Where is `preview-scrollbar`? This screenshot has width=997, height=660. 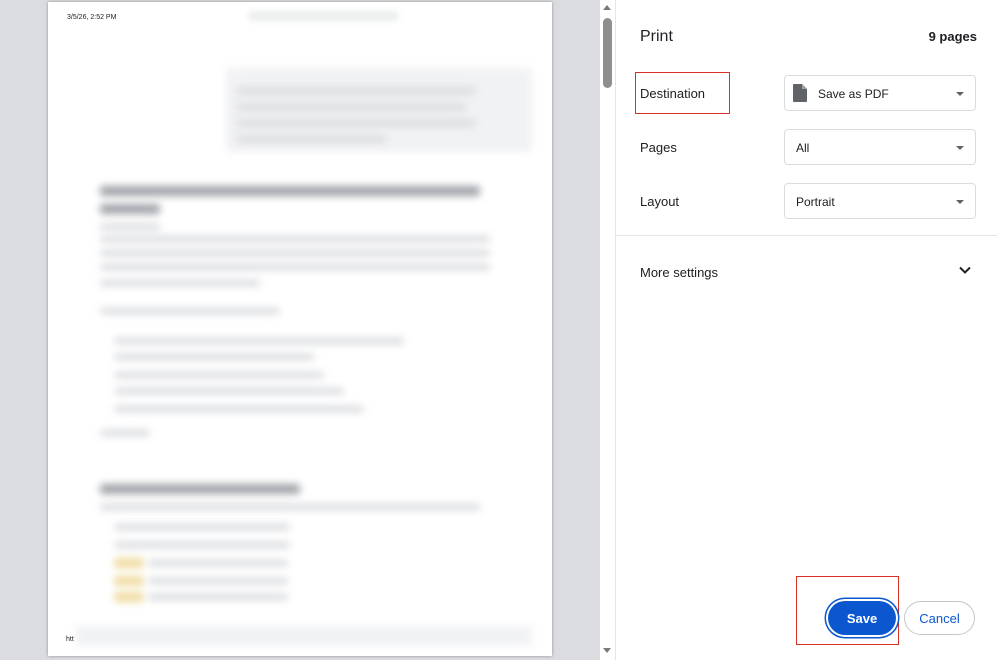
preview-scrollbar is located at coordinates (607, 330).